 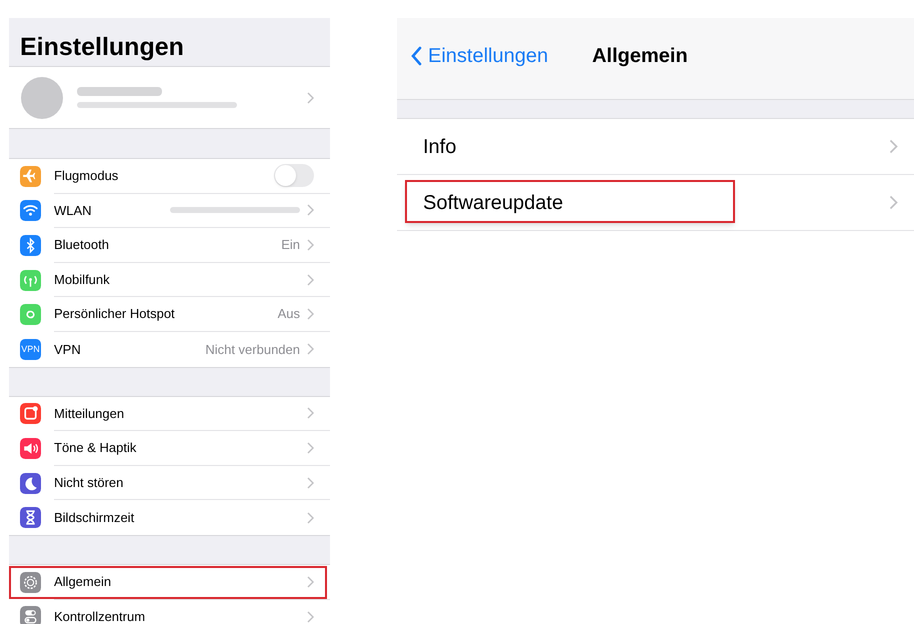 What do you see at coordinates (289, 314) in the screenshot?
I see `row-value: Aus` at bounding box center [289, 314].